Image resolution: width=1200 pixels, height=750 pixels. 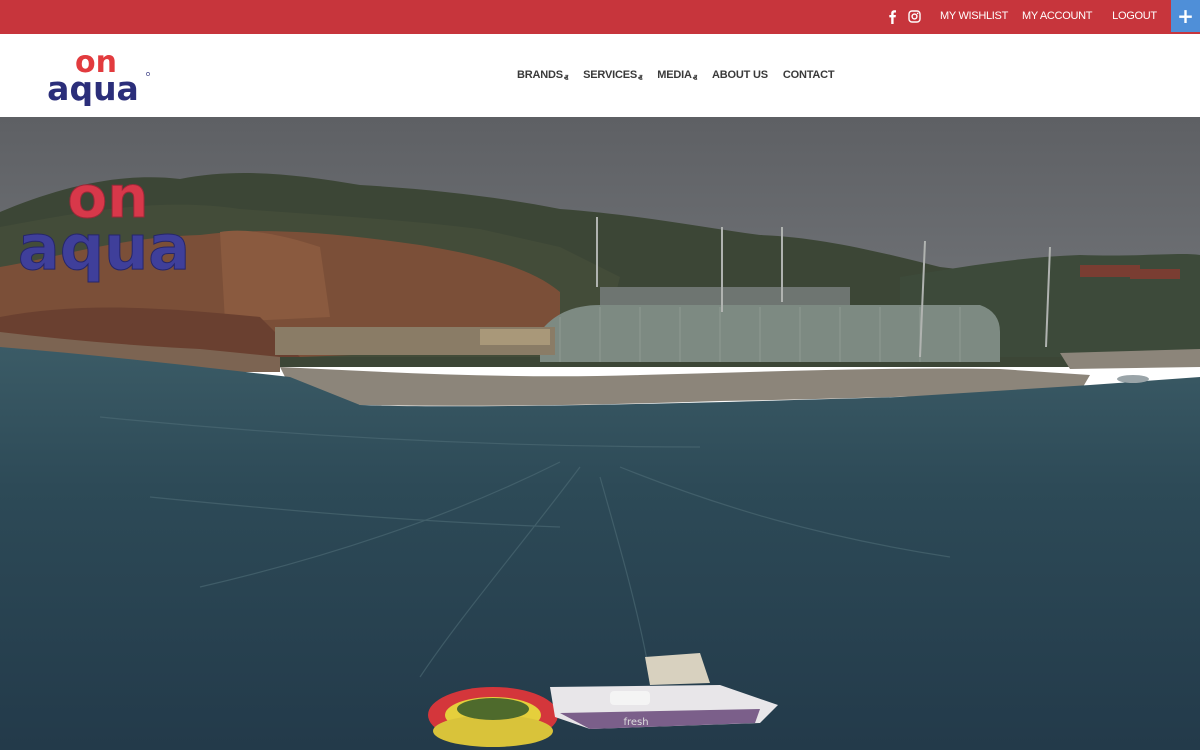 I want to click on nav-about-us-label: ABOUT US, so click(x=740, y=75).